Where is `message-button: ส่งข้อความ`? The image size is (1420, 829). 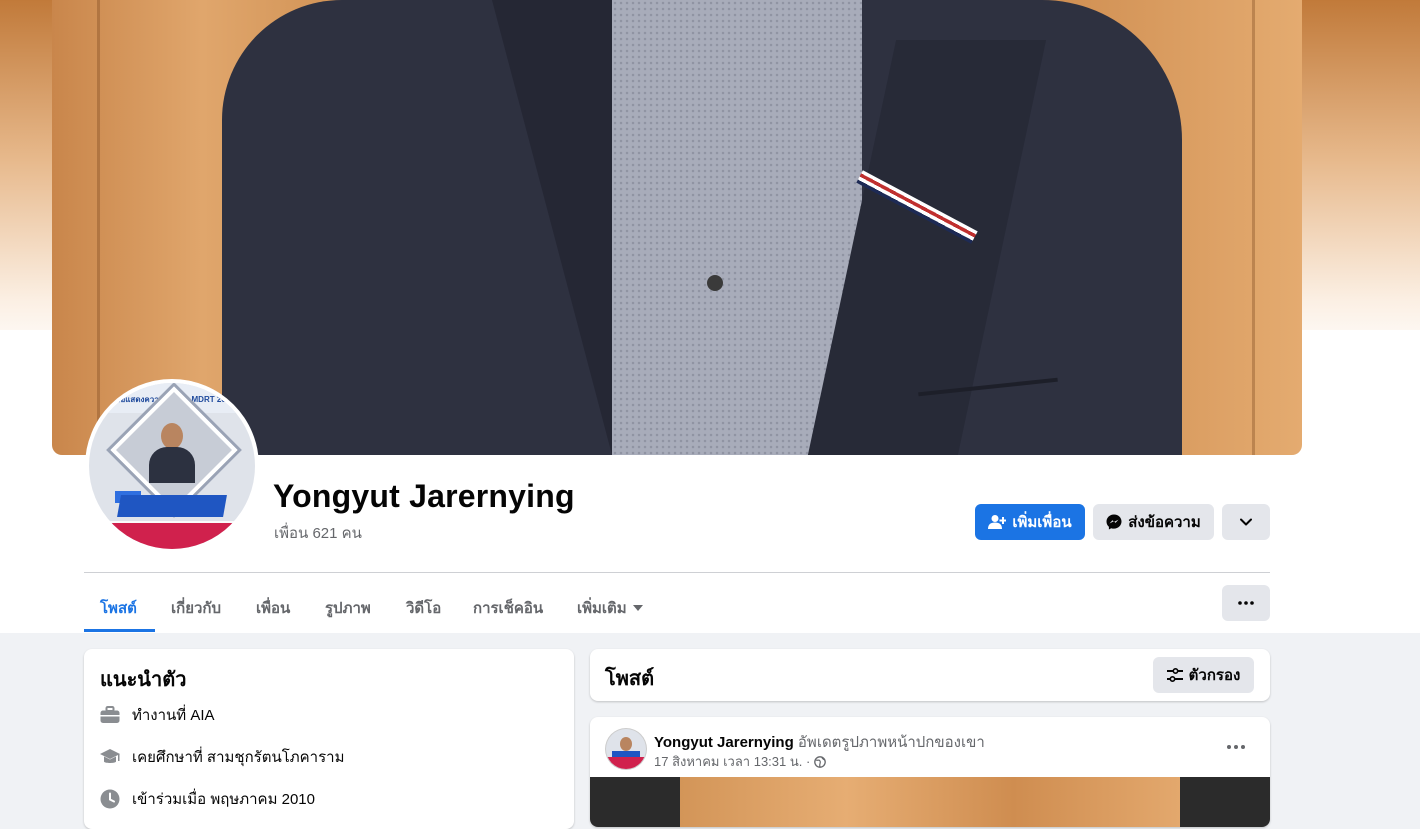 message-button: ส่งข้อความ is located at coordinates (1153, 522).